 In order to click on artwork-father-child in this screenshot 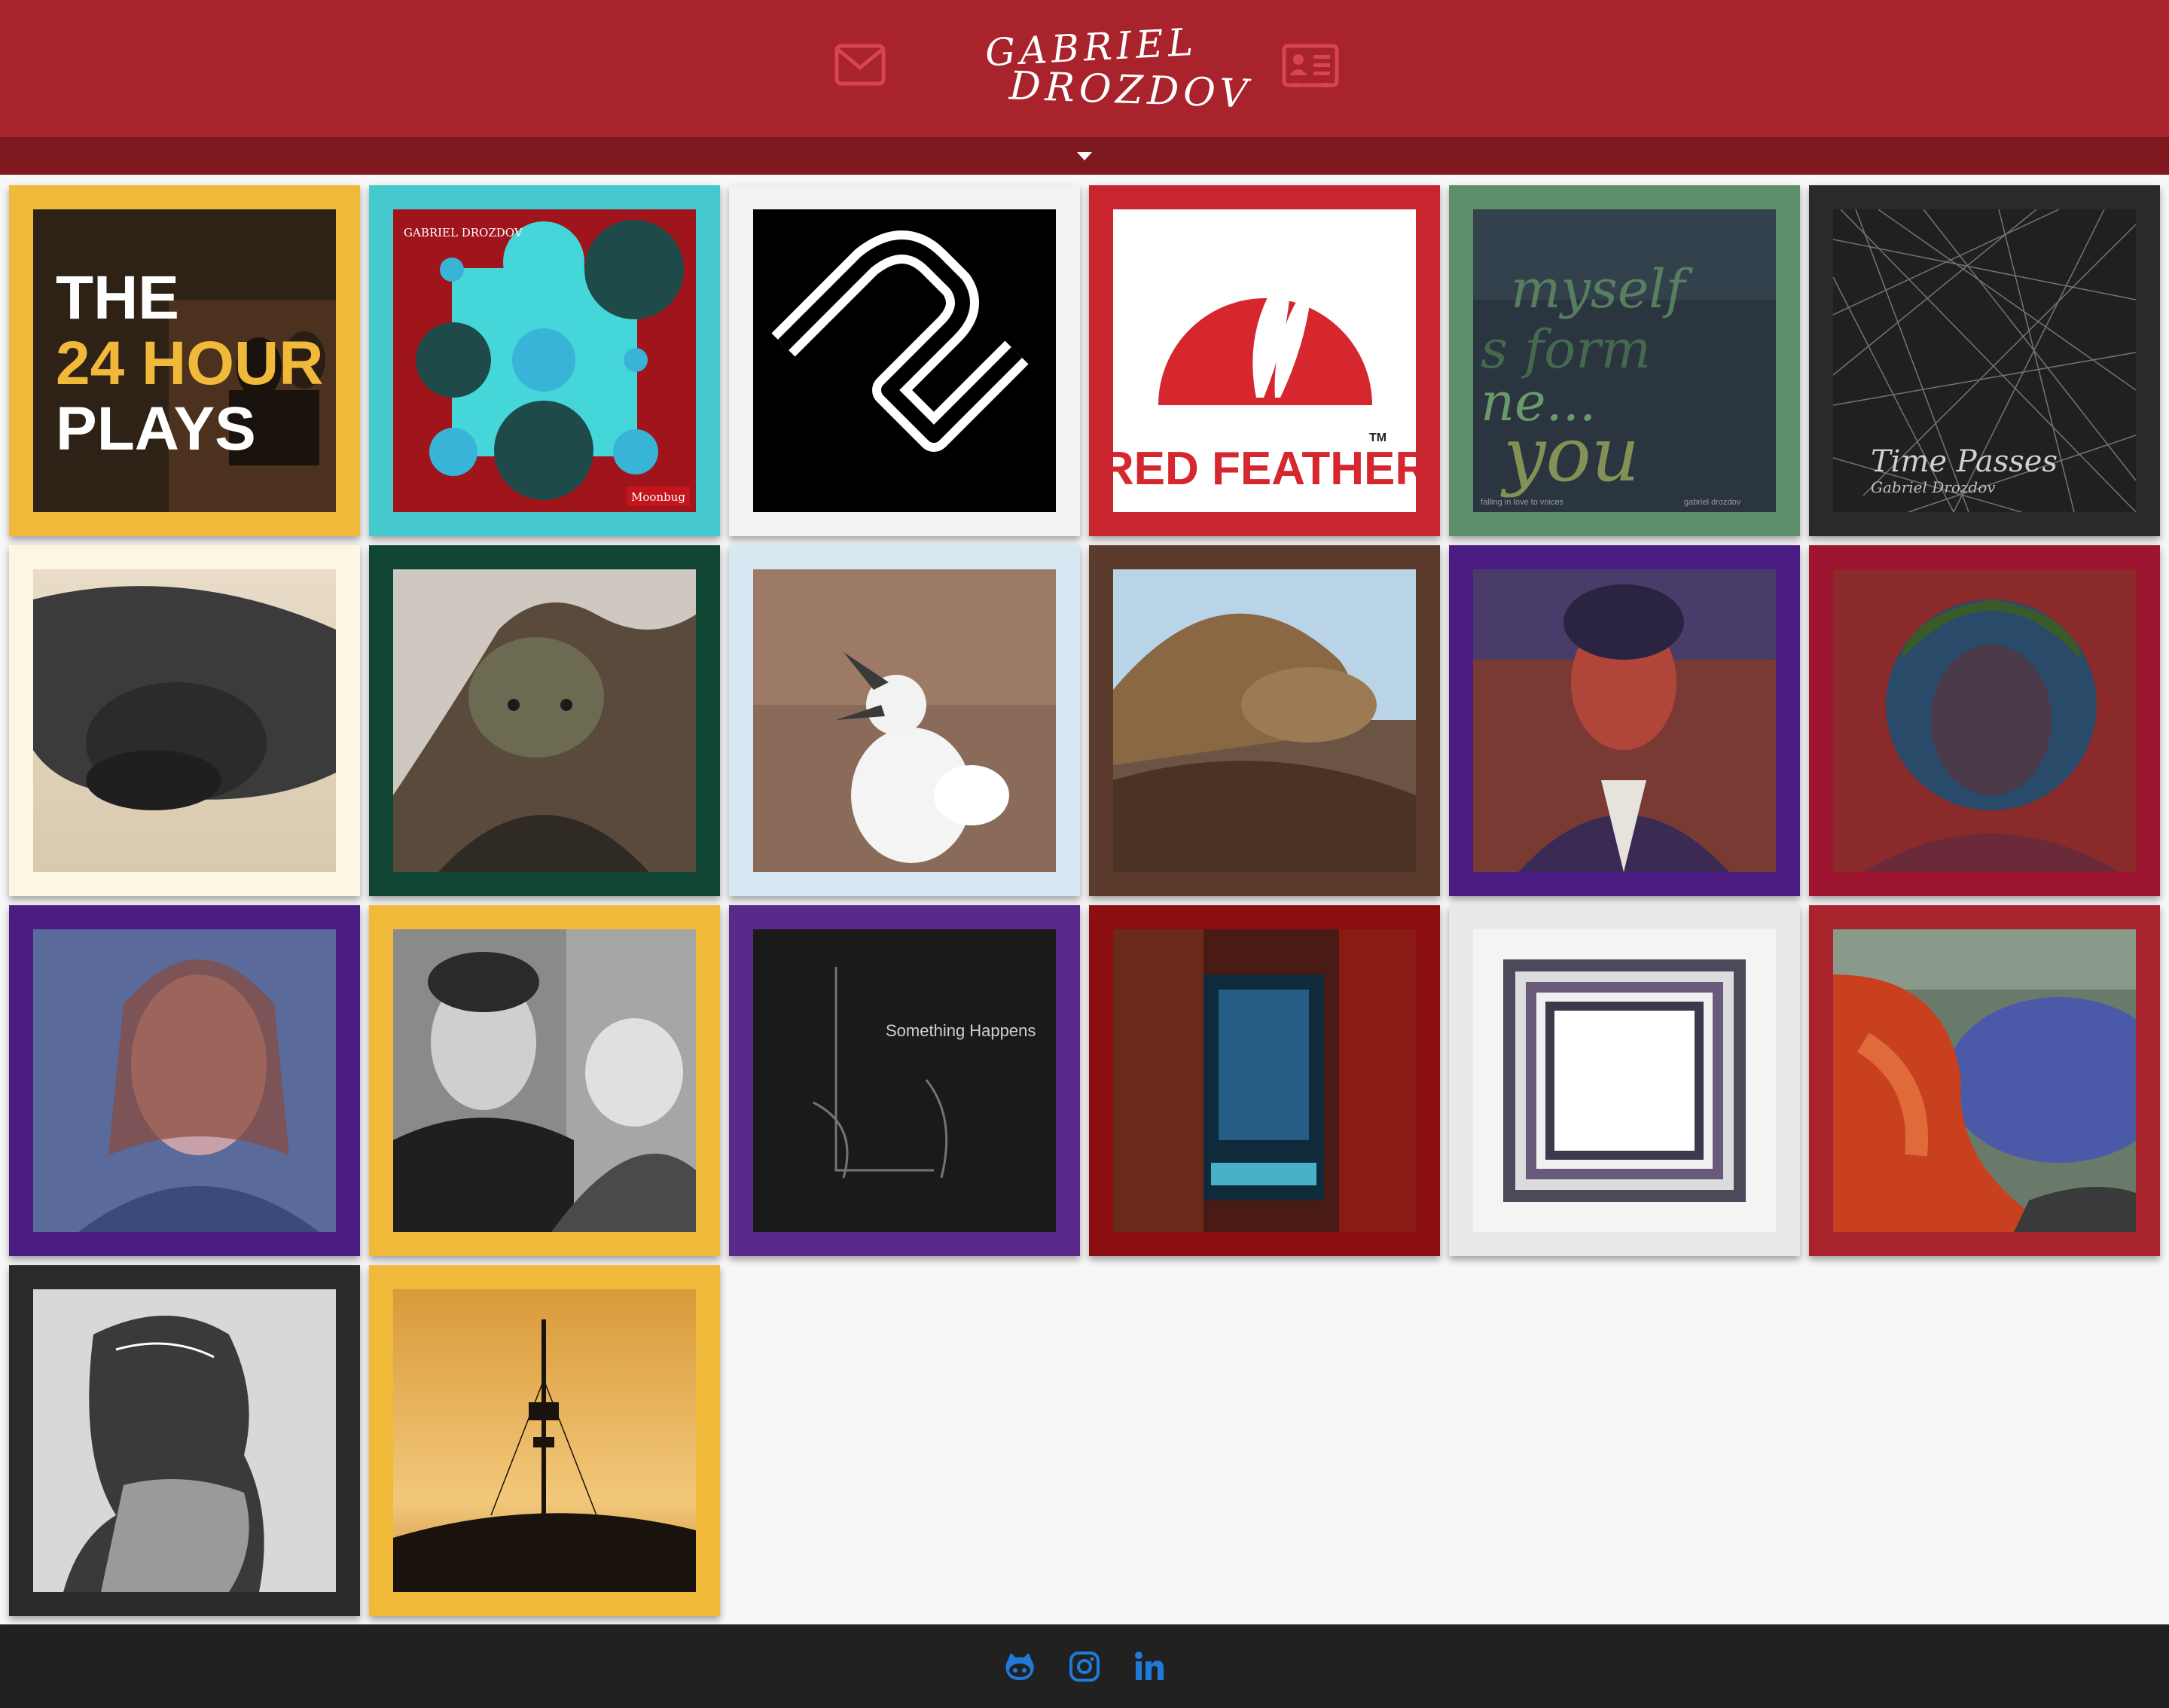, I will do `click(544, 1080)`.